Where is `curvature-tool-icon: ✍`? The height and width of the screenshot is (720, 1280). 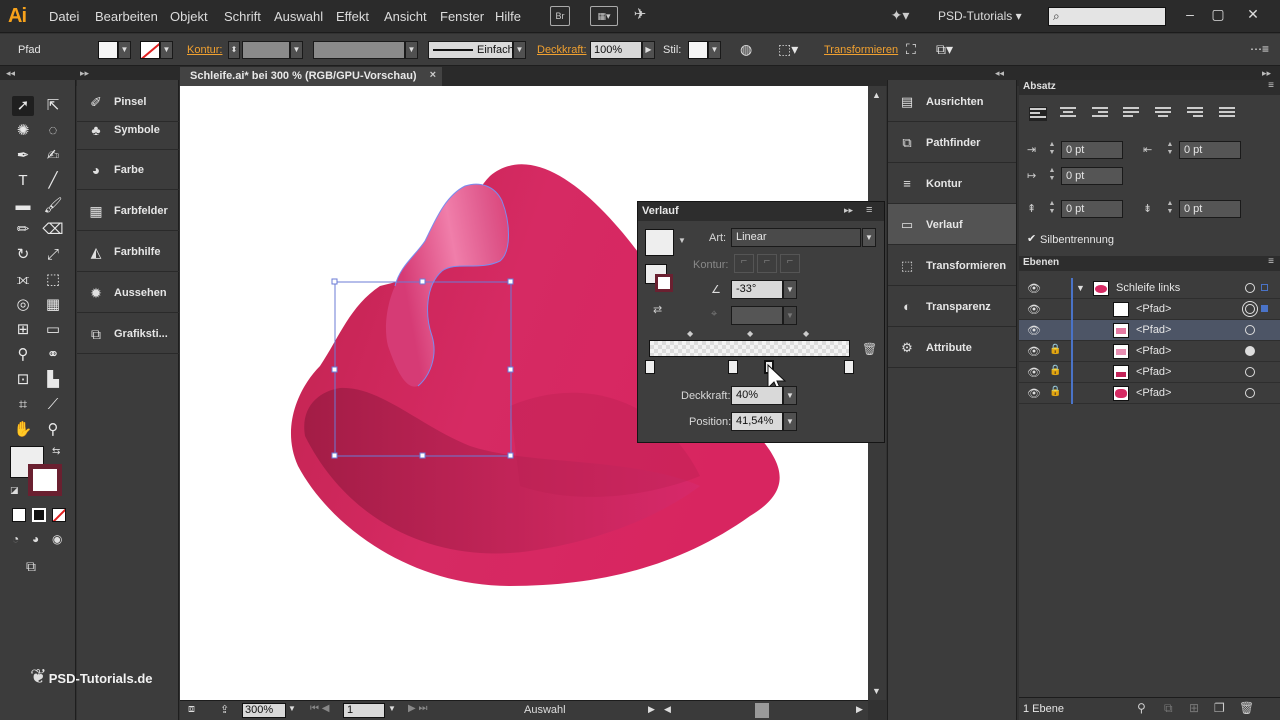
curvature-tool-icon: ✍ is located at coordinates (53, 156).